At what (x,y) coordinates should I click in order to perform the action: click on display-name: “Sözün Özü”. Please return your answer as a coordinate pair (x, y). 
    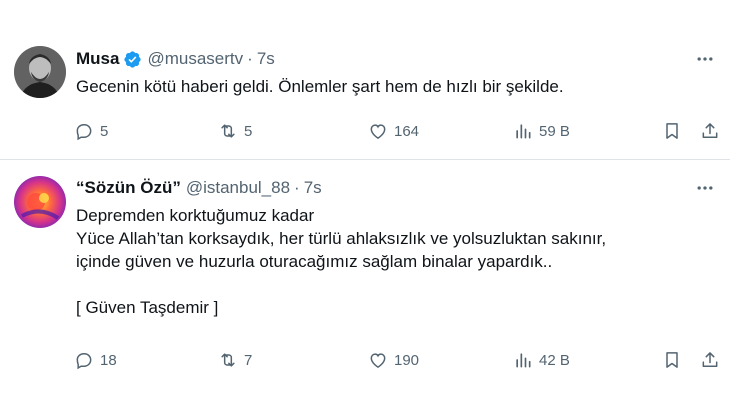
    Looking at the image, I should click on (128, 188).